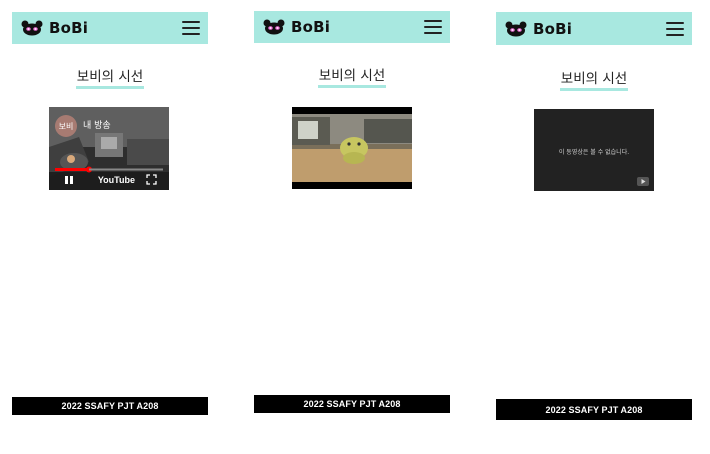 The width and height of the screenshot is (710, 454). I want to click on channel-avatar: 보비, so click(66, 126).